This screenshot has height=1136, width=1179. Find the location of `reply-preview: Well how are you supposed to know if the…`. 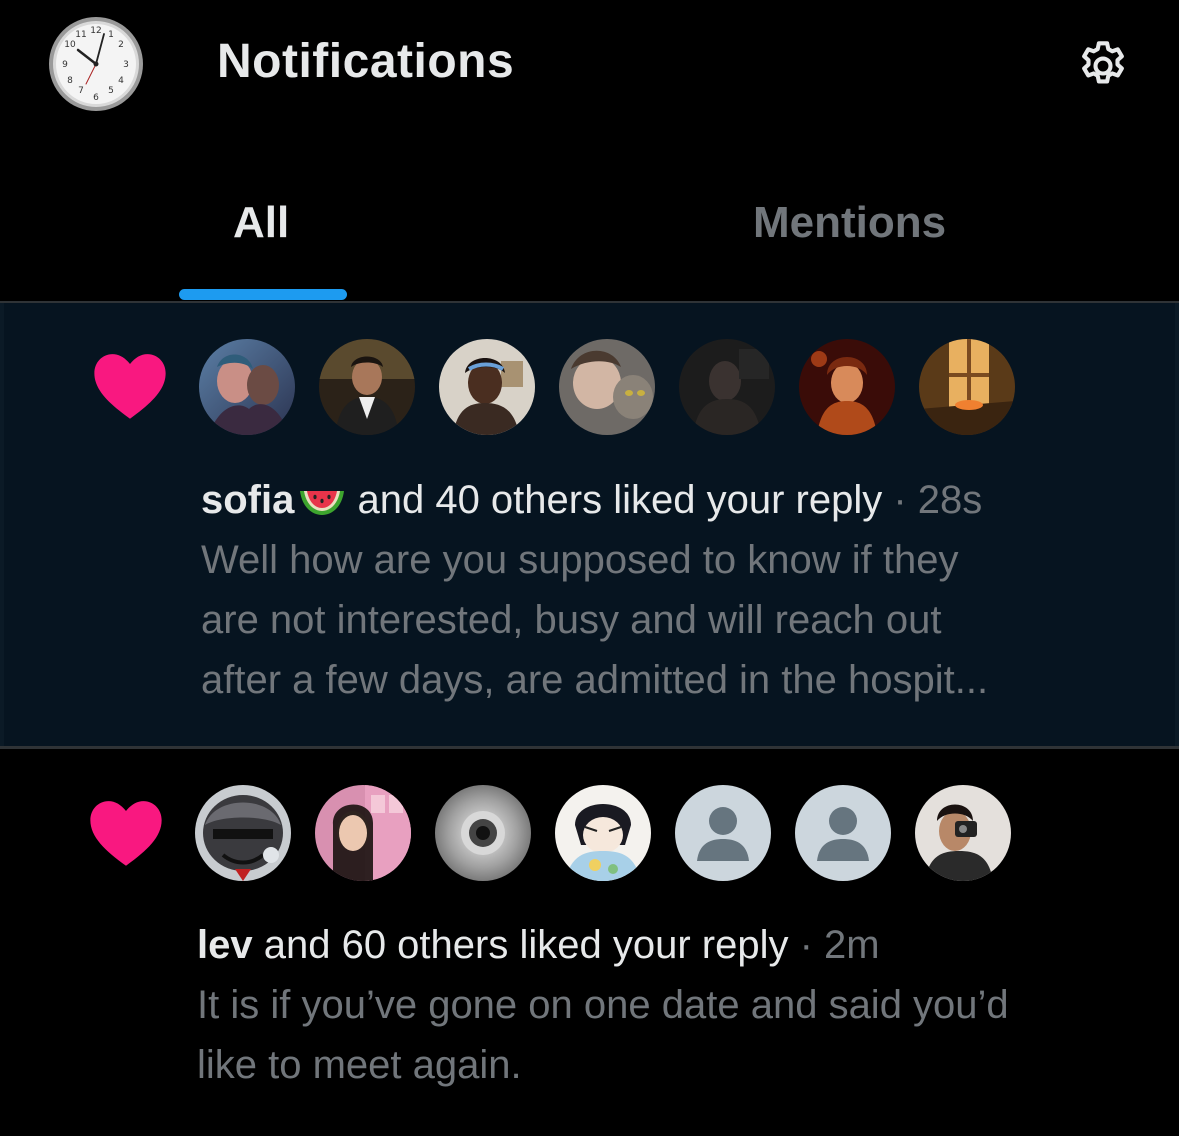

reply-preview: Well how are you supposed to know if the… is located at coordinates (671, 620).